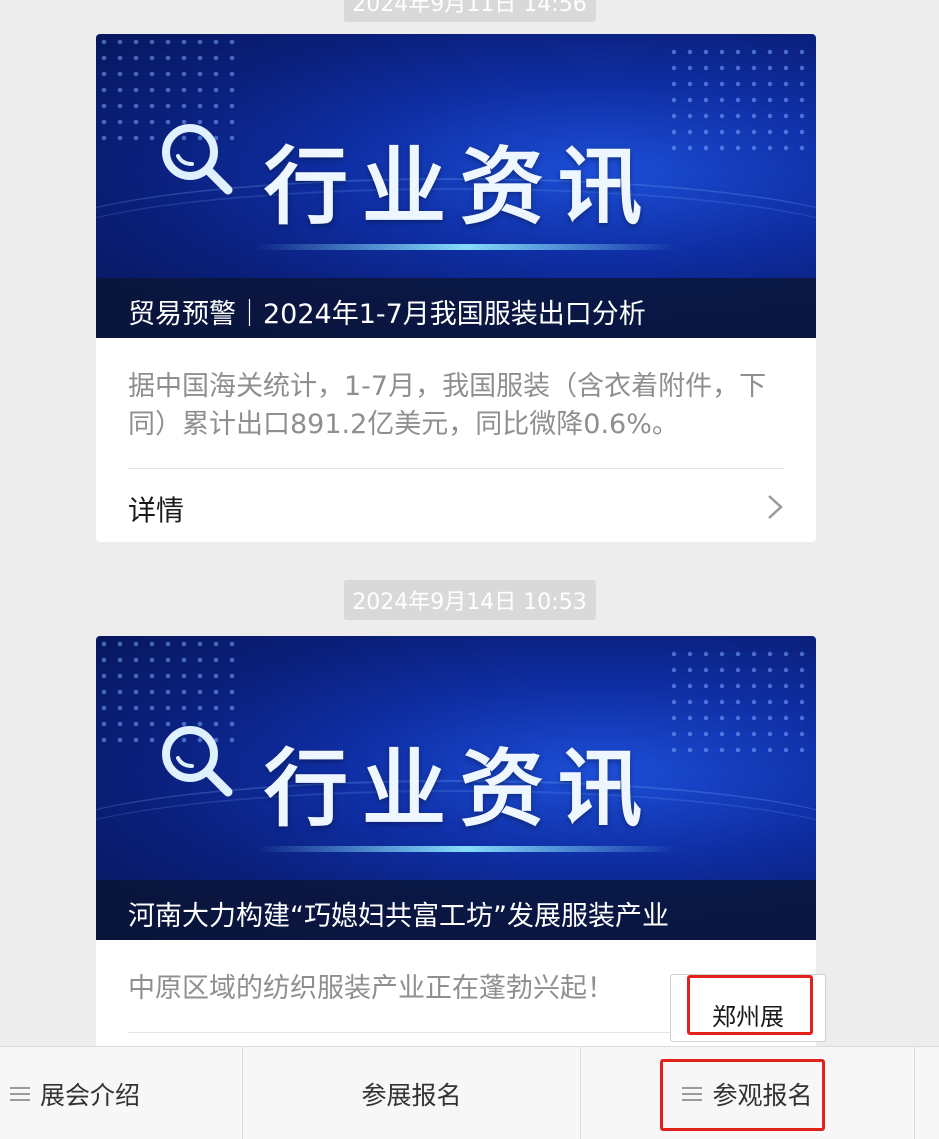  Describe the element at coordinates (20, 1093) in the screenshot. I see `menu-lines-icon` at that location.